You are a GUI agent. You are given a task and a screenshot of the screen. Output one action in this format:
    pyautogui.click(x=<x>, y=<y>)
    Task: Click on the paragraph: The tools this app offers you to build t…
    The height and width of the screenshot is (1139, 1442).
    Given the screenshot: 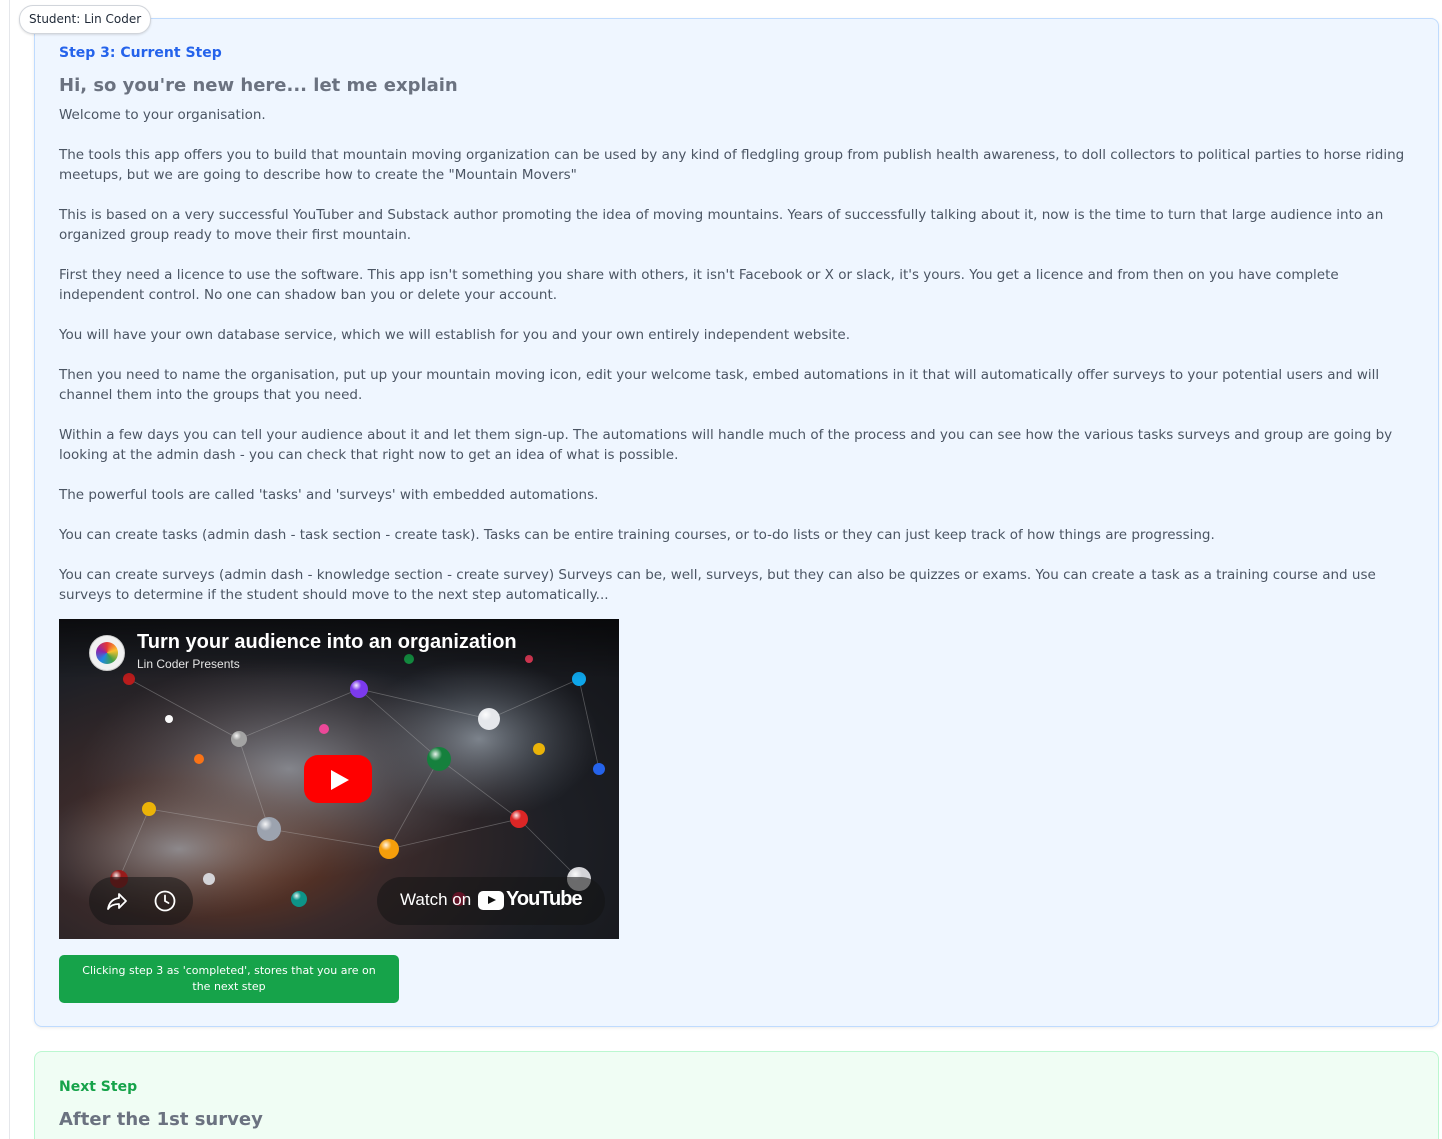 What is the action you would take?
    pyautogui.click(x=732, y=165)
    